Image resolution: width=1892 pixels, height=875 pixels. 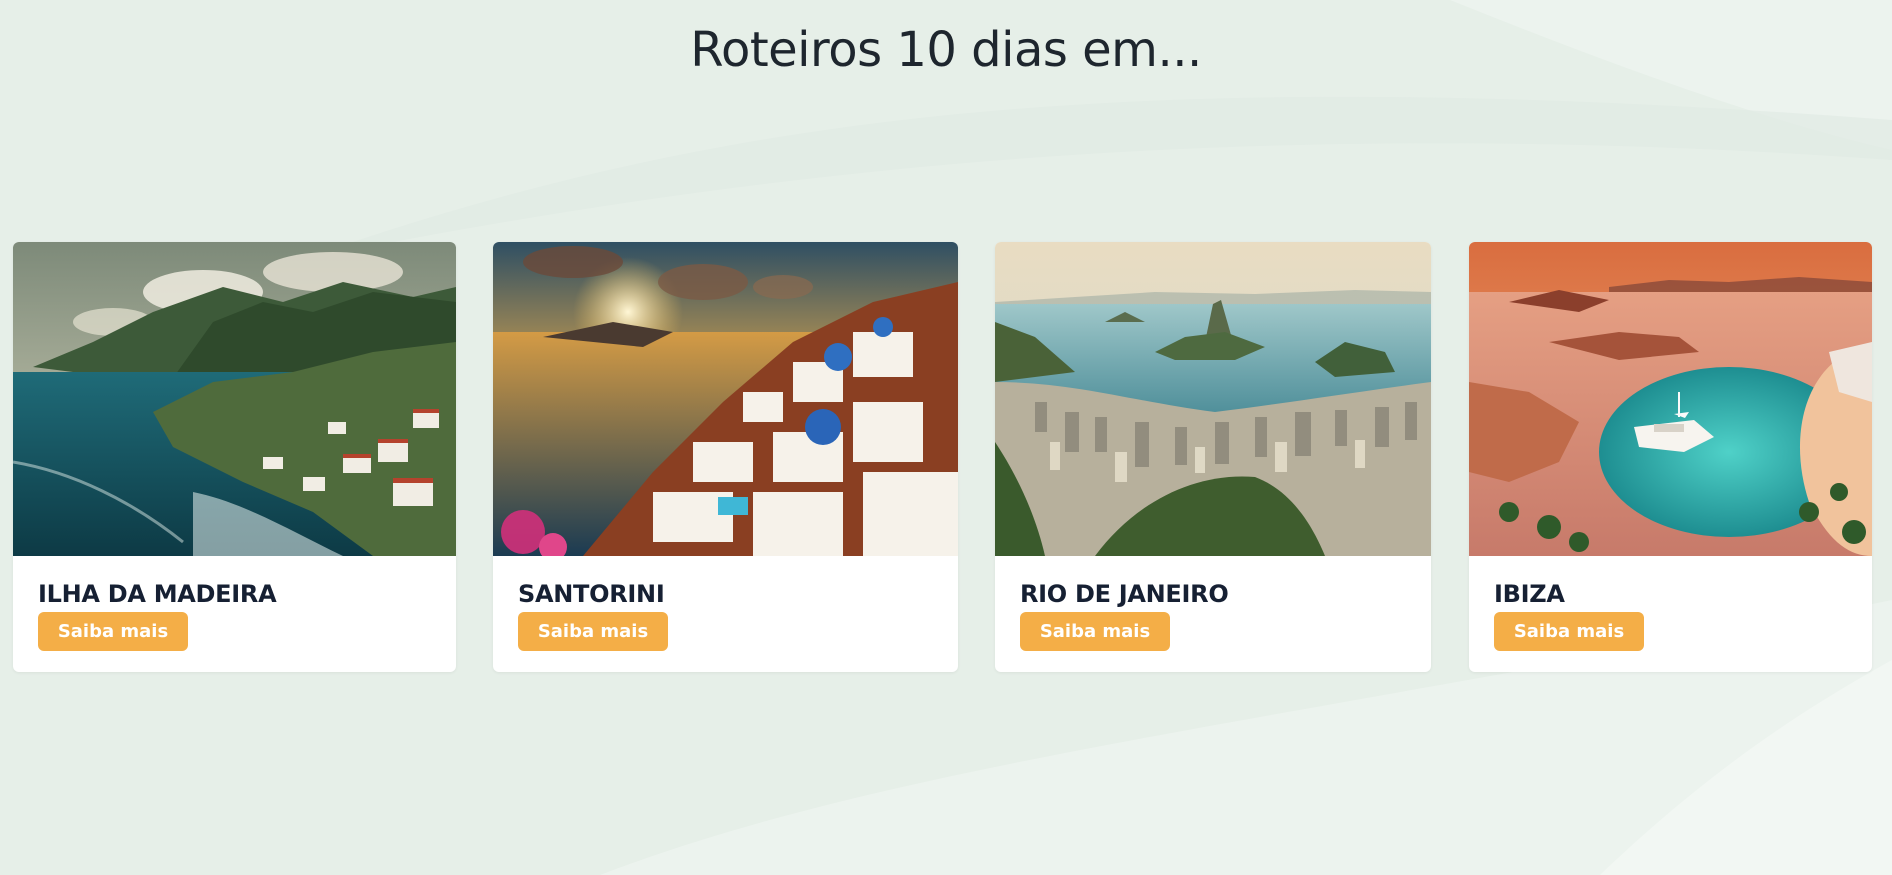 I want to click on destination-card-rio-de-janeiro: RIO DE JANEIRO Saiba mais, so click(x=1213, y=457).